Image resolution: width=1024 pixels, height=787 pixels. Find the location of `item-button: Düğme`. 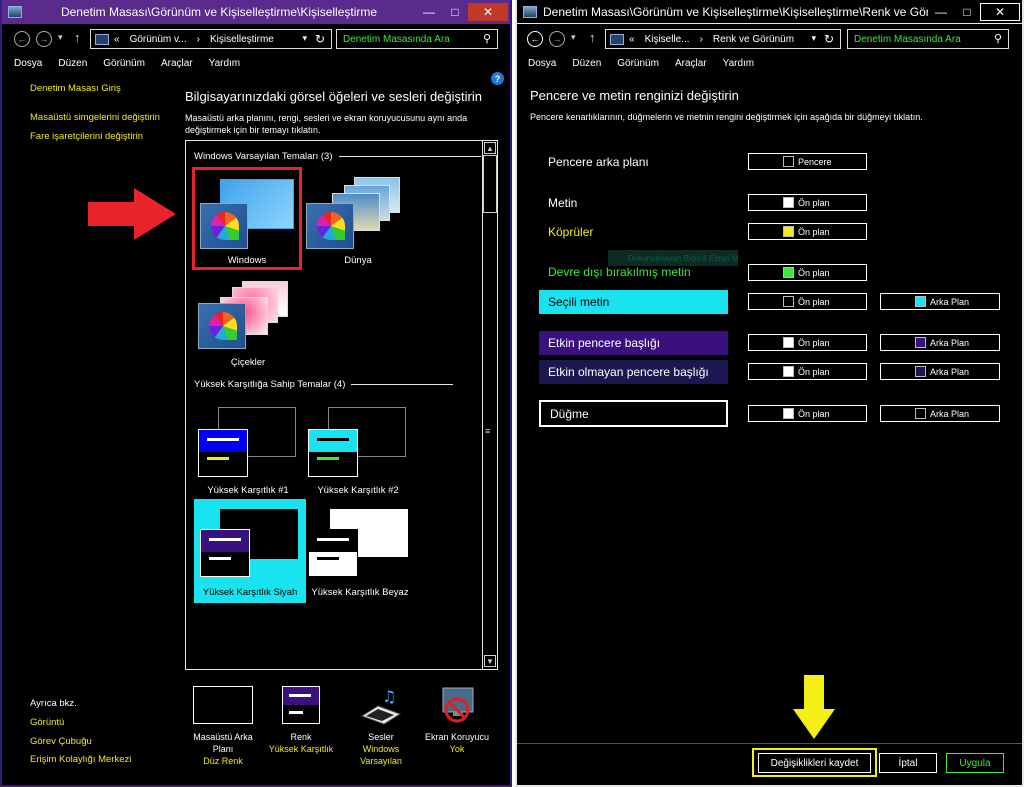

item-button: Düğme is located at coordinates (633, 413).